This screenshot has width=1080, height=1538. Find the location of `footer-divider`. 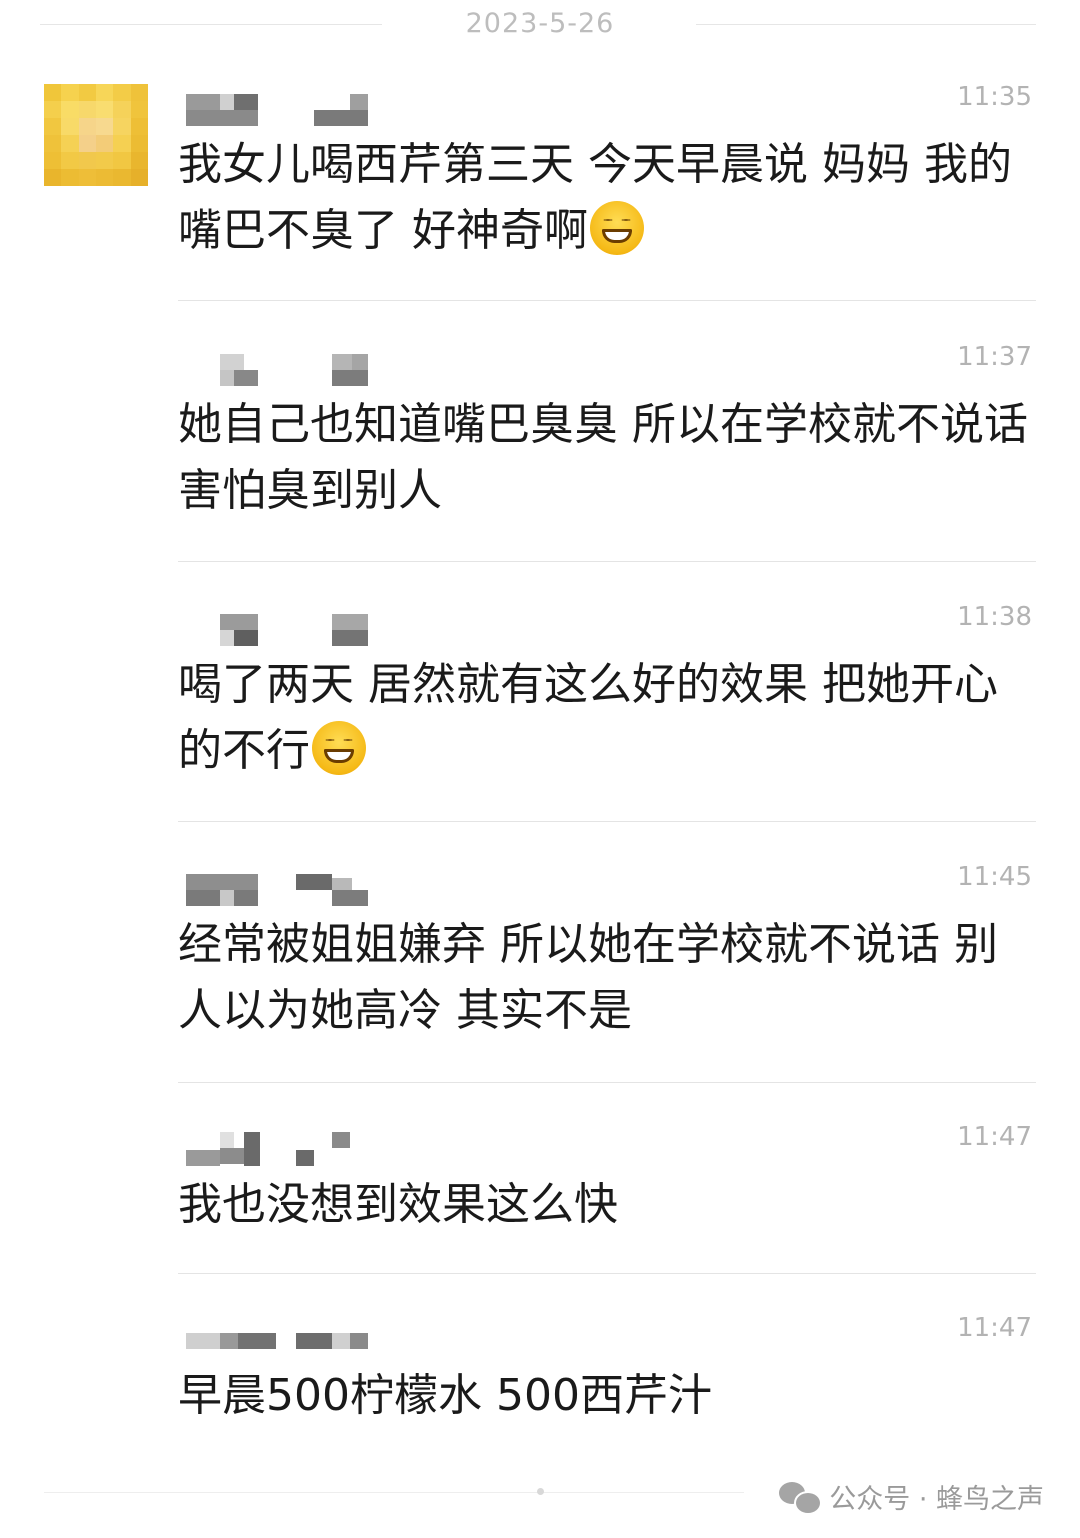

footer-divider is located at coordinates (394, 1492).